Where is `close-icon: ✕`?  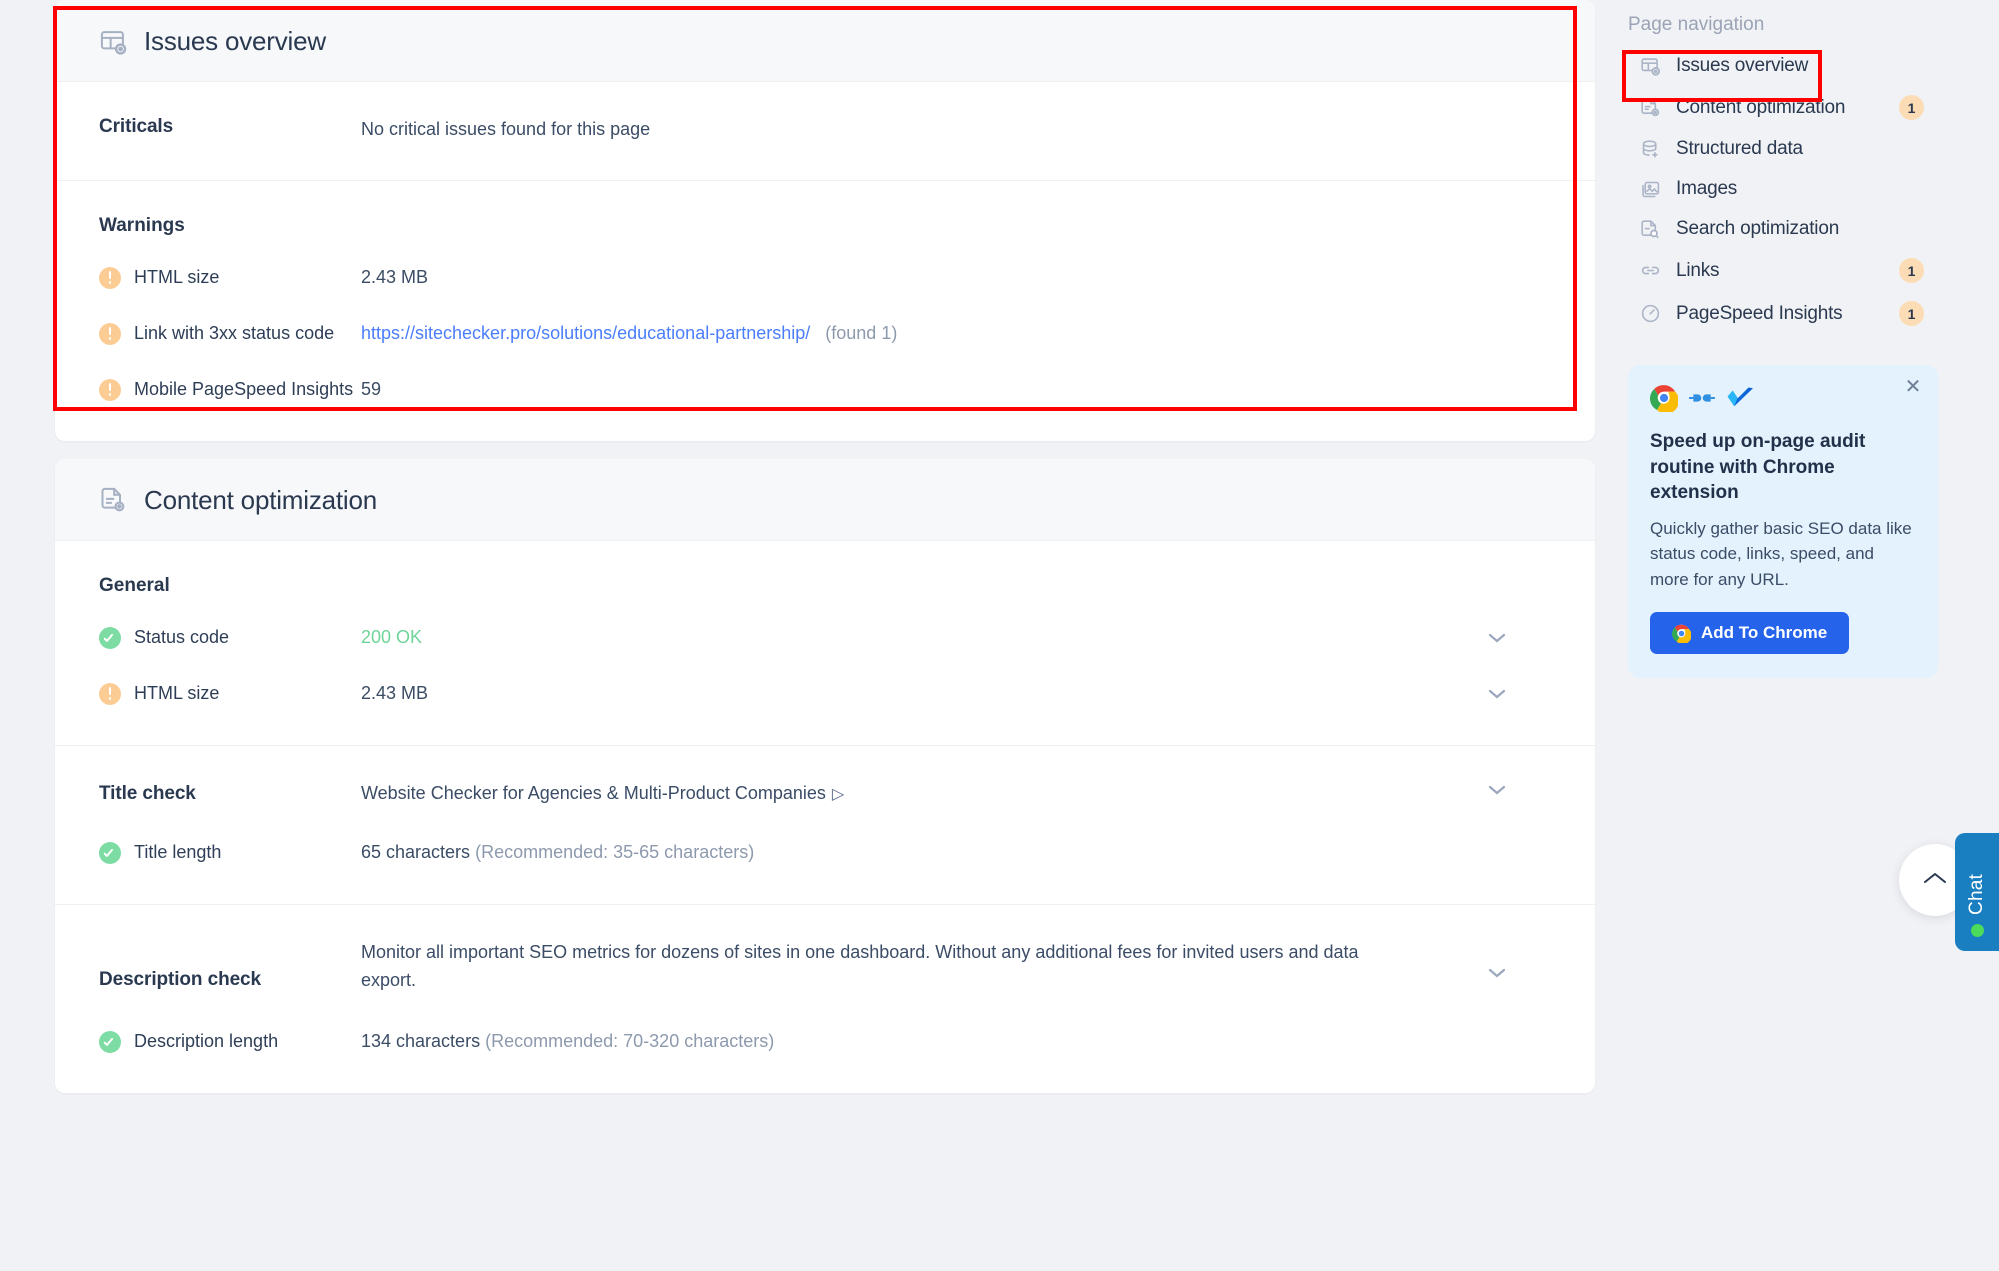
close-icon: ✕ is located at coordinates (1913, 387).